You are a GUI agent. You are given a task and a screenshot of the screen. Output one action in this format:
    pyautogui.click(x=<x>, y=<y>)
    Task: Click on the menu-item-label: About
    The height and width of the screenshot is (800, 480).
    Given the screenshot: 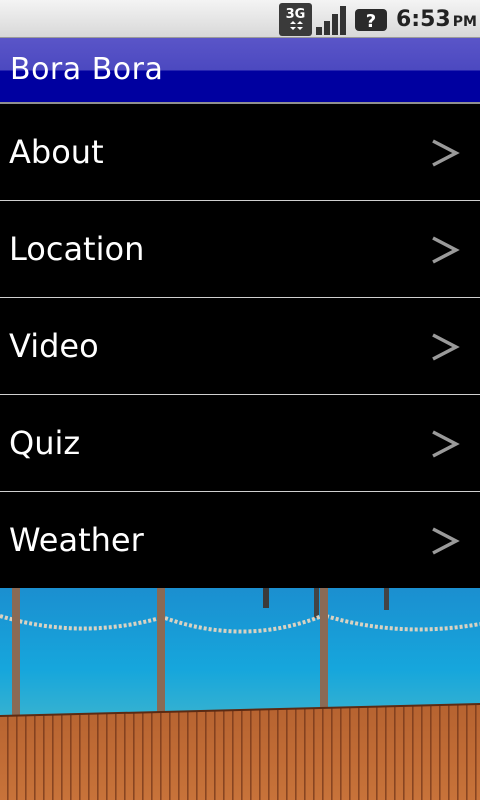 What is the action you would take?
    pyautogui.click(x=56, y=152)
    